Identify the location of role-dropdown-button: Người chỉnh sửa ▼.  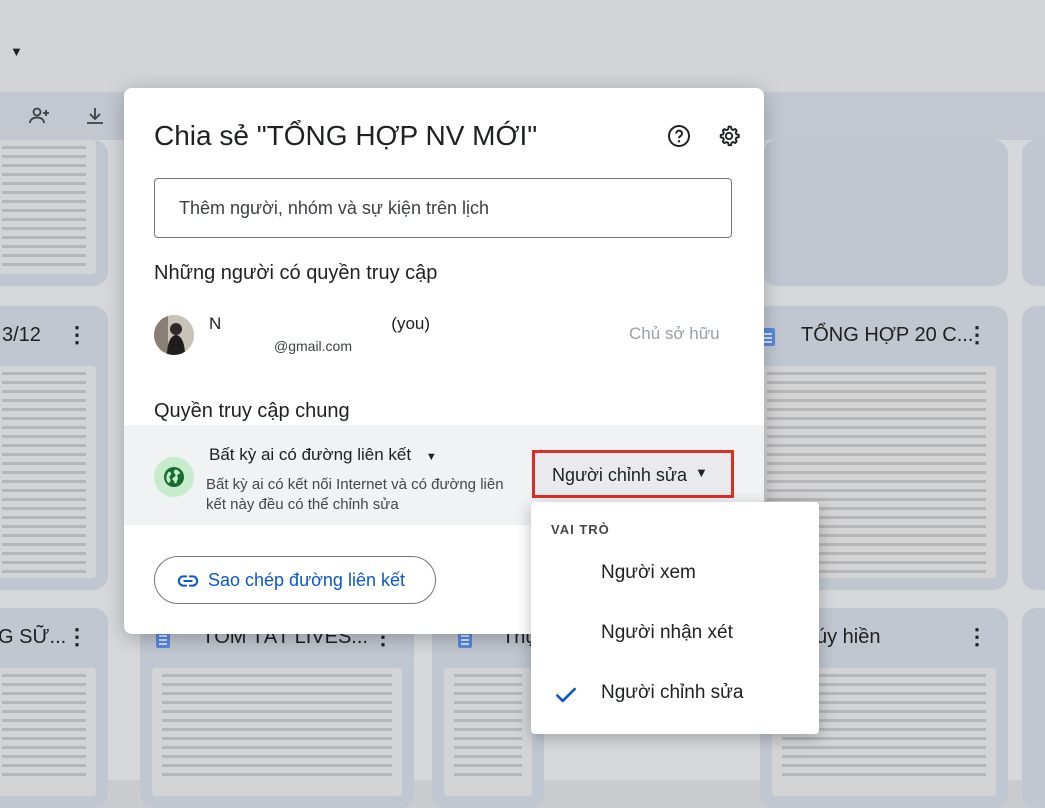
(633, 474).